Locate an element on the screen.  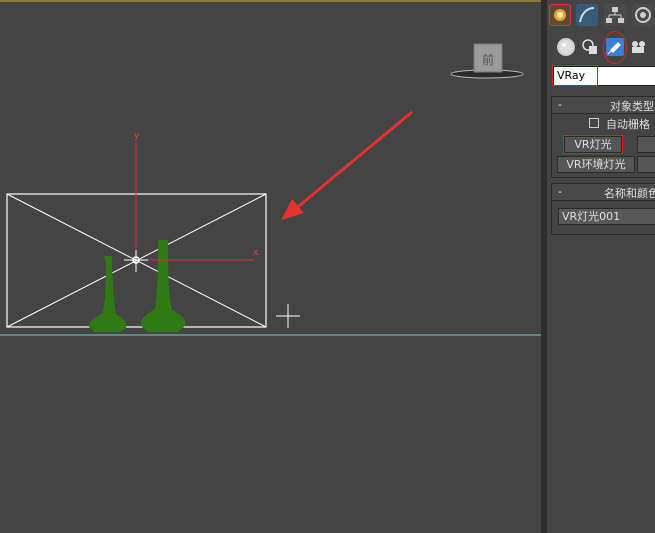
viewcube-label: 前 is located at coordinates (488, 59).